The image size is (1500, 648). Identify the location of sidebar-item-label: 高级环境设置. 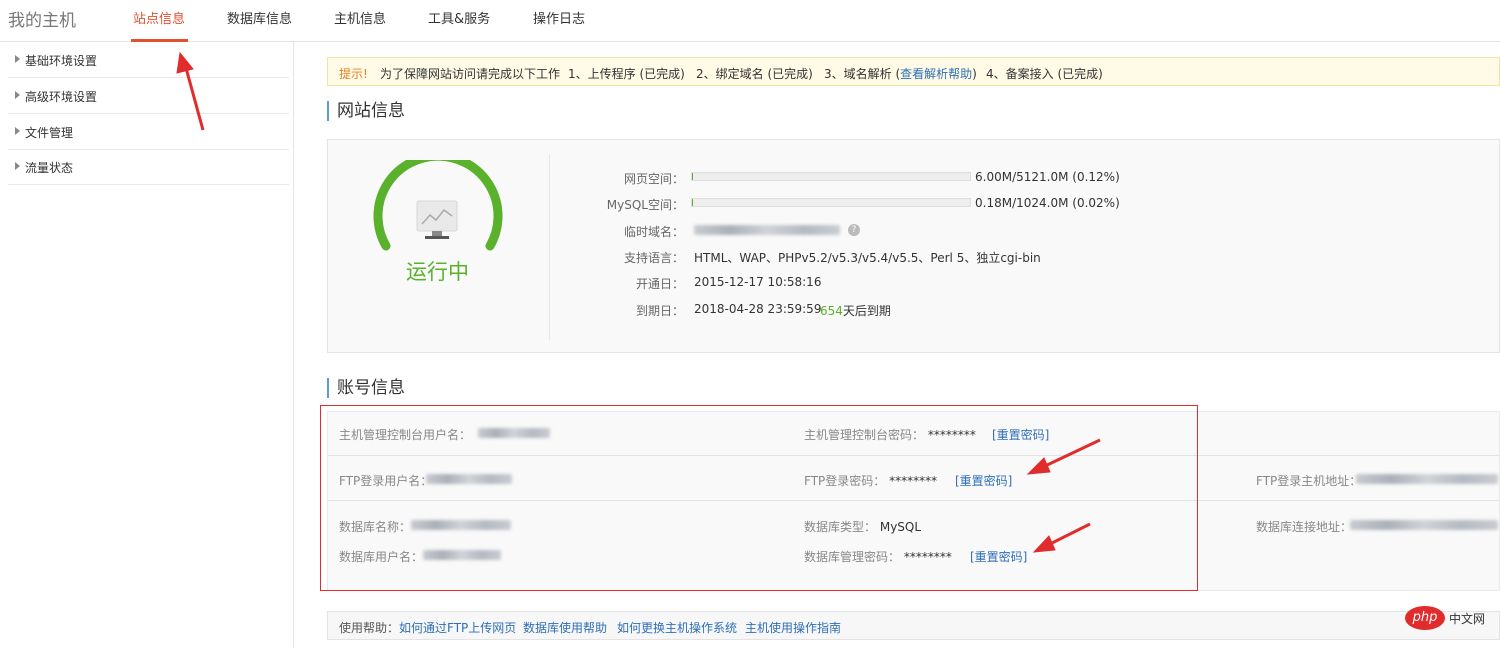
(61, 97).